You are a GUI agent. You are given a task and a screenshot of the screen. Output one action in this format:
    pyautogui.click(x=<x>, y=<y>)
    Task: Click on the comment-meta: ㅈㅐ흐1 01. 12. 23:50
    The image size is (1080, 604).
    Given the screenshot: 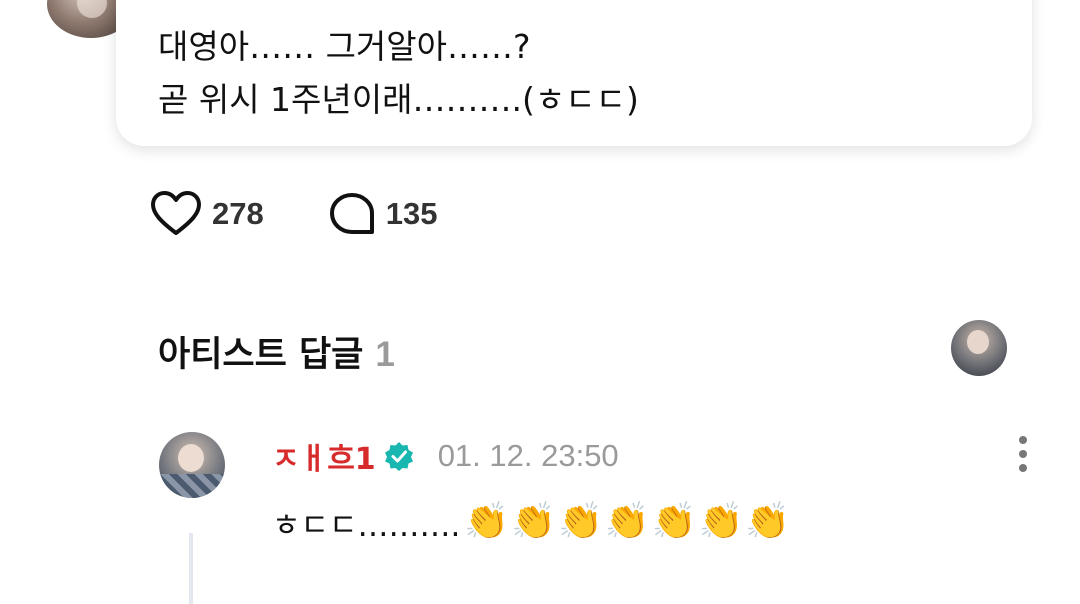 What is the action you would take?
    pyautogui.click(x=445, y=456)
    